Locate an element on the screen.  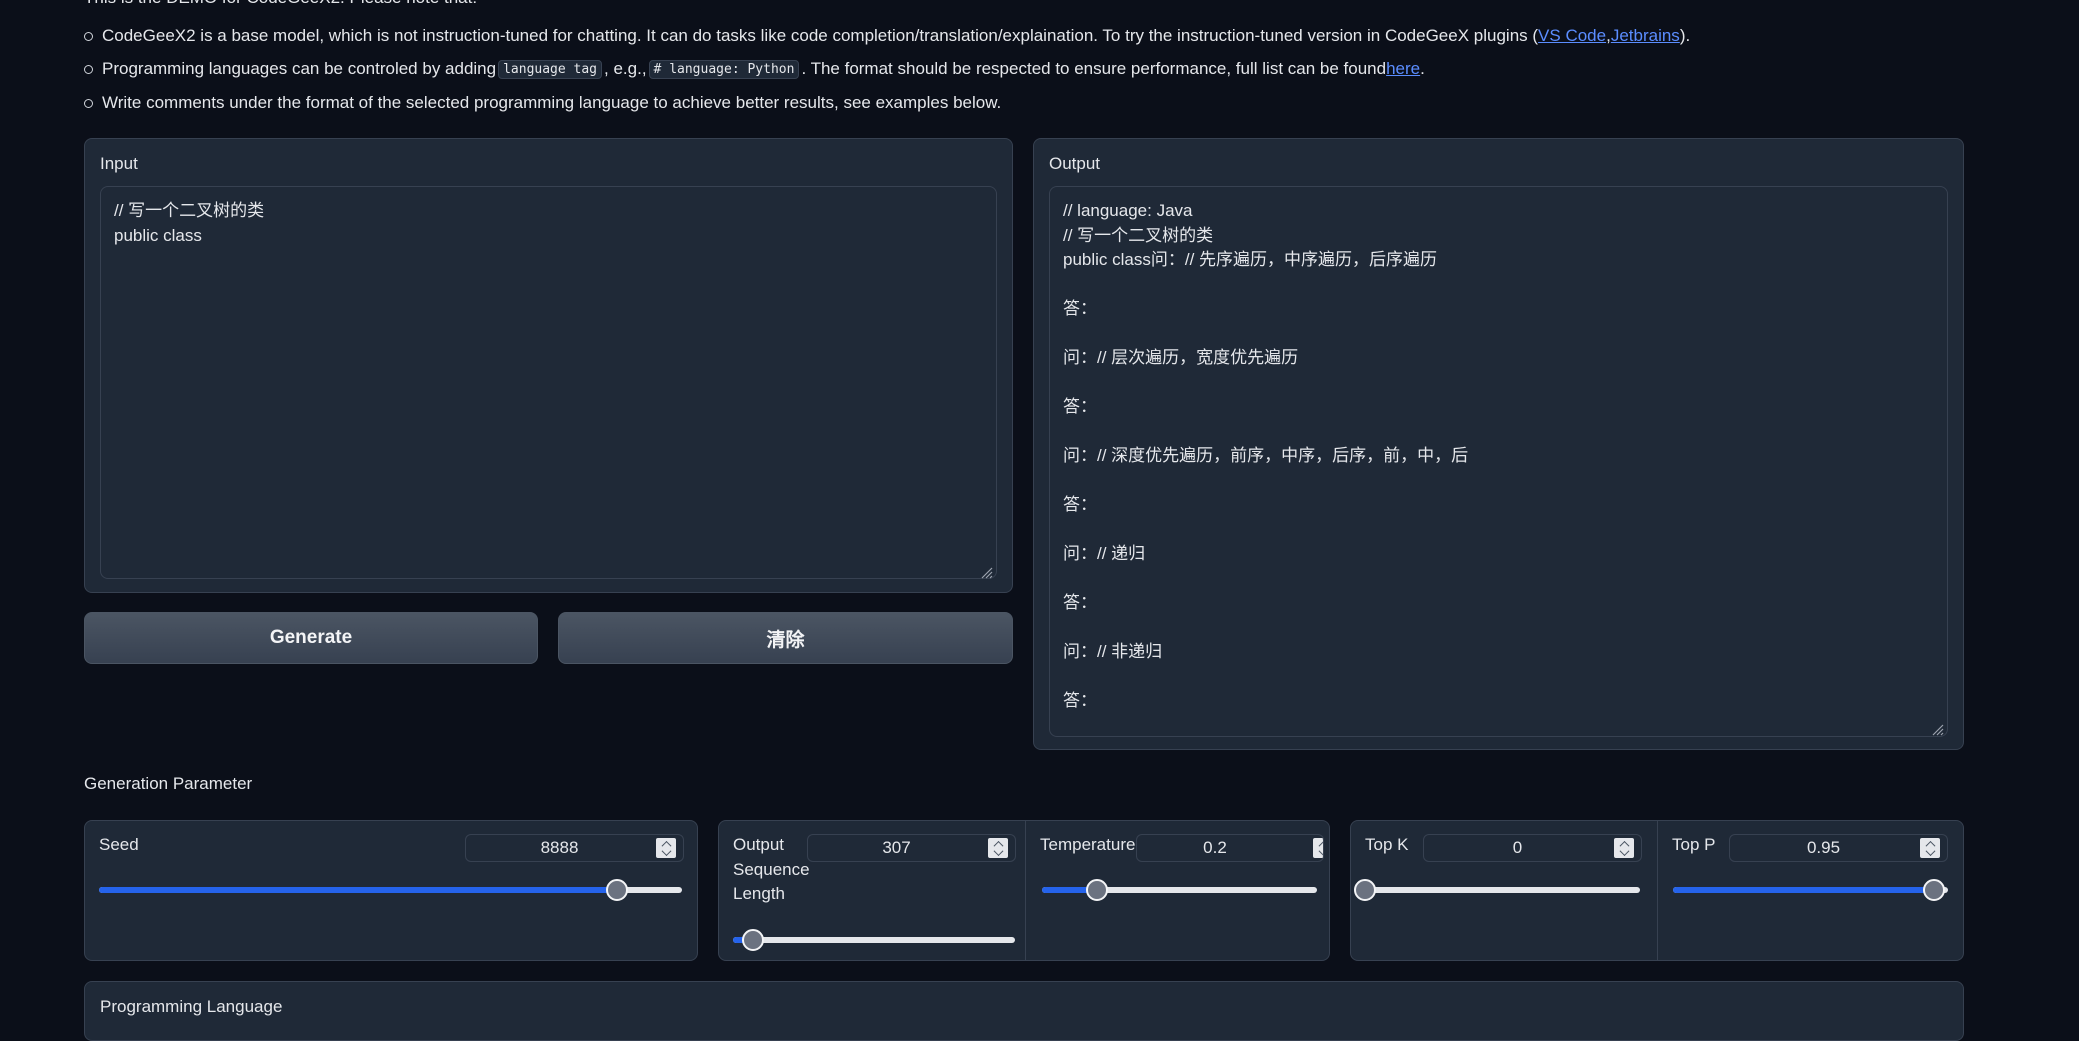
top-p-input: 0.95 is located at coordinates (1838, 848).